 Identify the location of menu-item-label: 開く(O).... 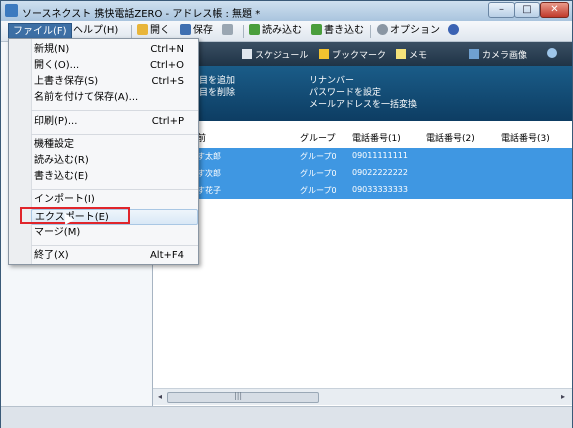
(57, 65).